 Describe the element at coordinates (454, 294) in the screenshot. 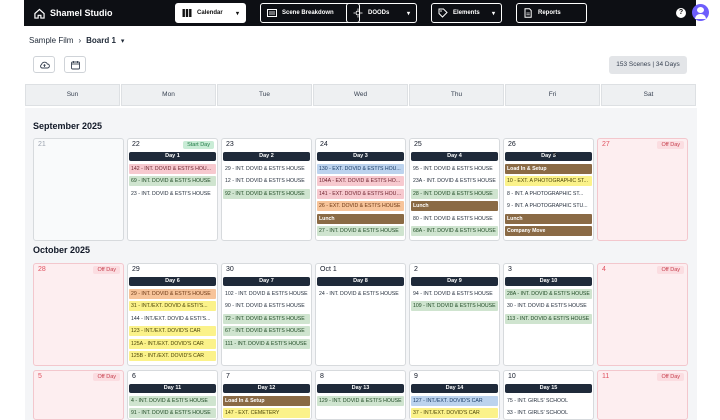

I see `scene-strip: 94 - INT. DOVID & ESTI'S HOUSE` at that location.